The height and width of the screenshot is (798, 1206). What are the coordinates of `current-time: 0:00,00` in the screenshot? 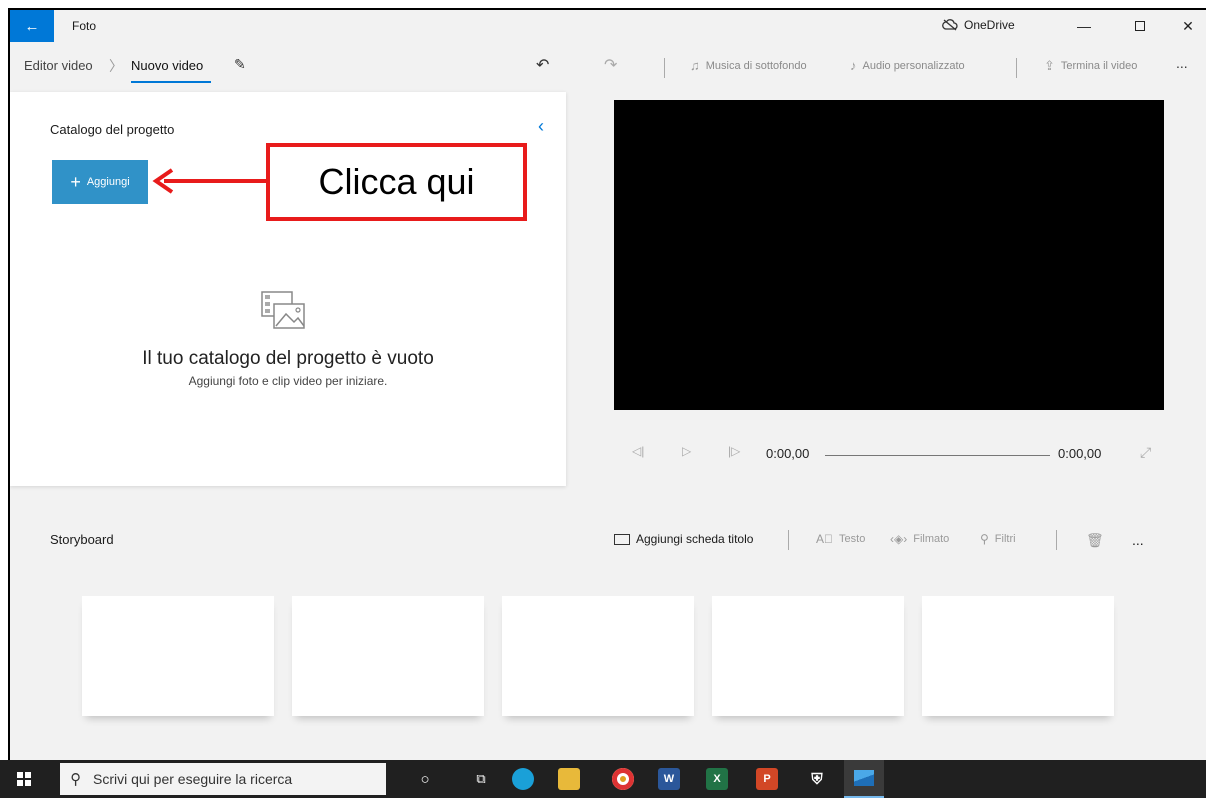 It's located at (788, 453).